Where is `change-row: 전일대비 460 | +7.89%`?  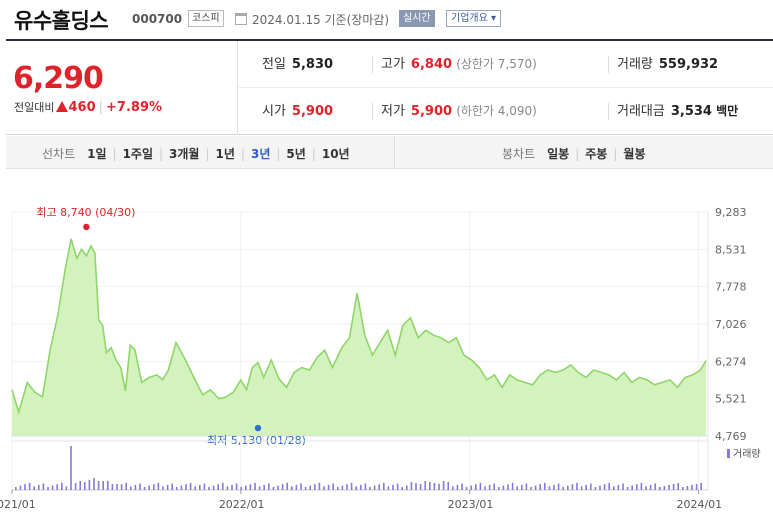
change-row: 전일대비 460 | +7.89% is located at coordinates (88, 107).